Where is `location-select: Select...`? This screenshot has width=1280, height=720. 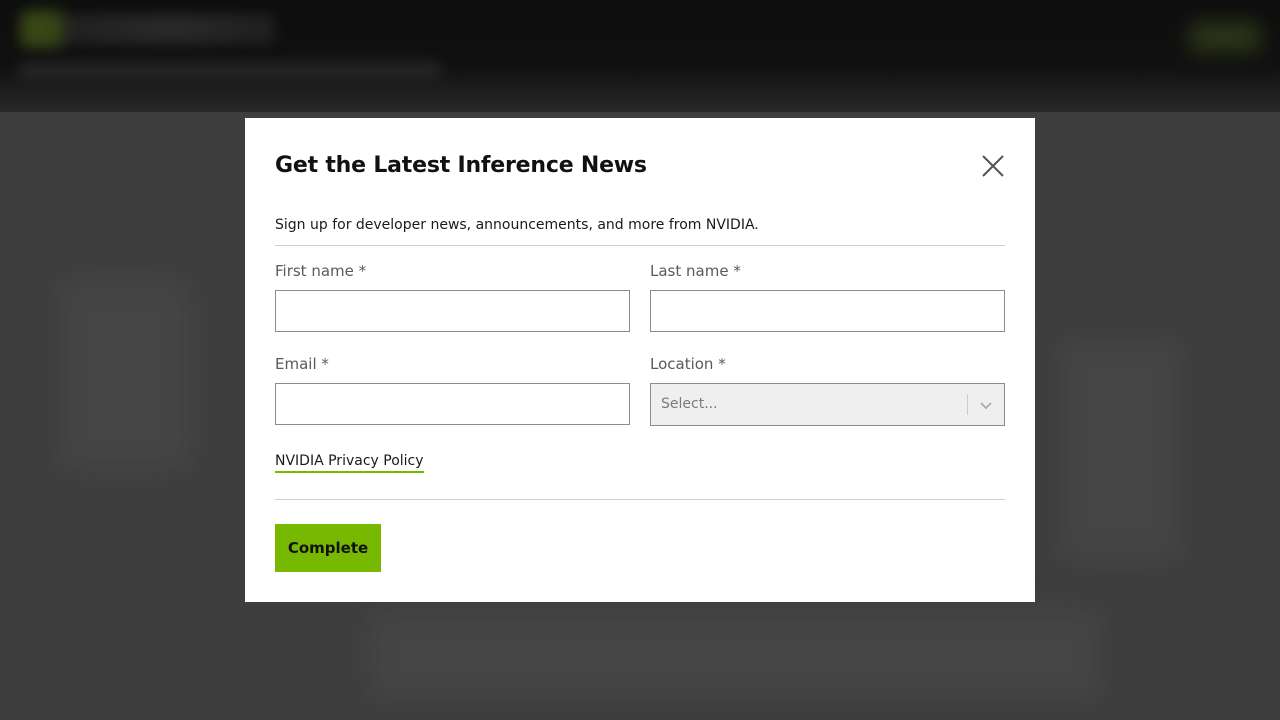
location-select: Select... is located at coordinates (827, 404).